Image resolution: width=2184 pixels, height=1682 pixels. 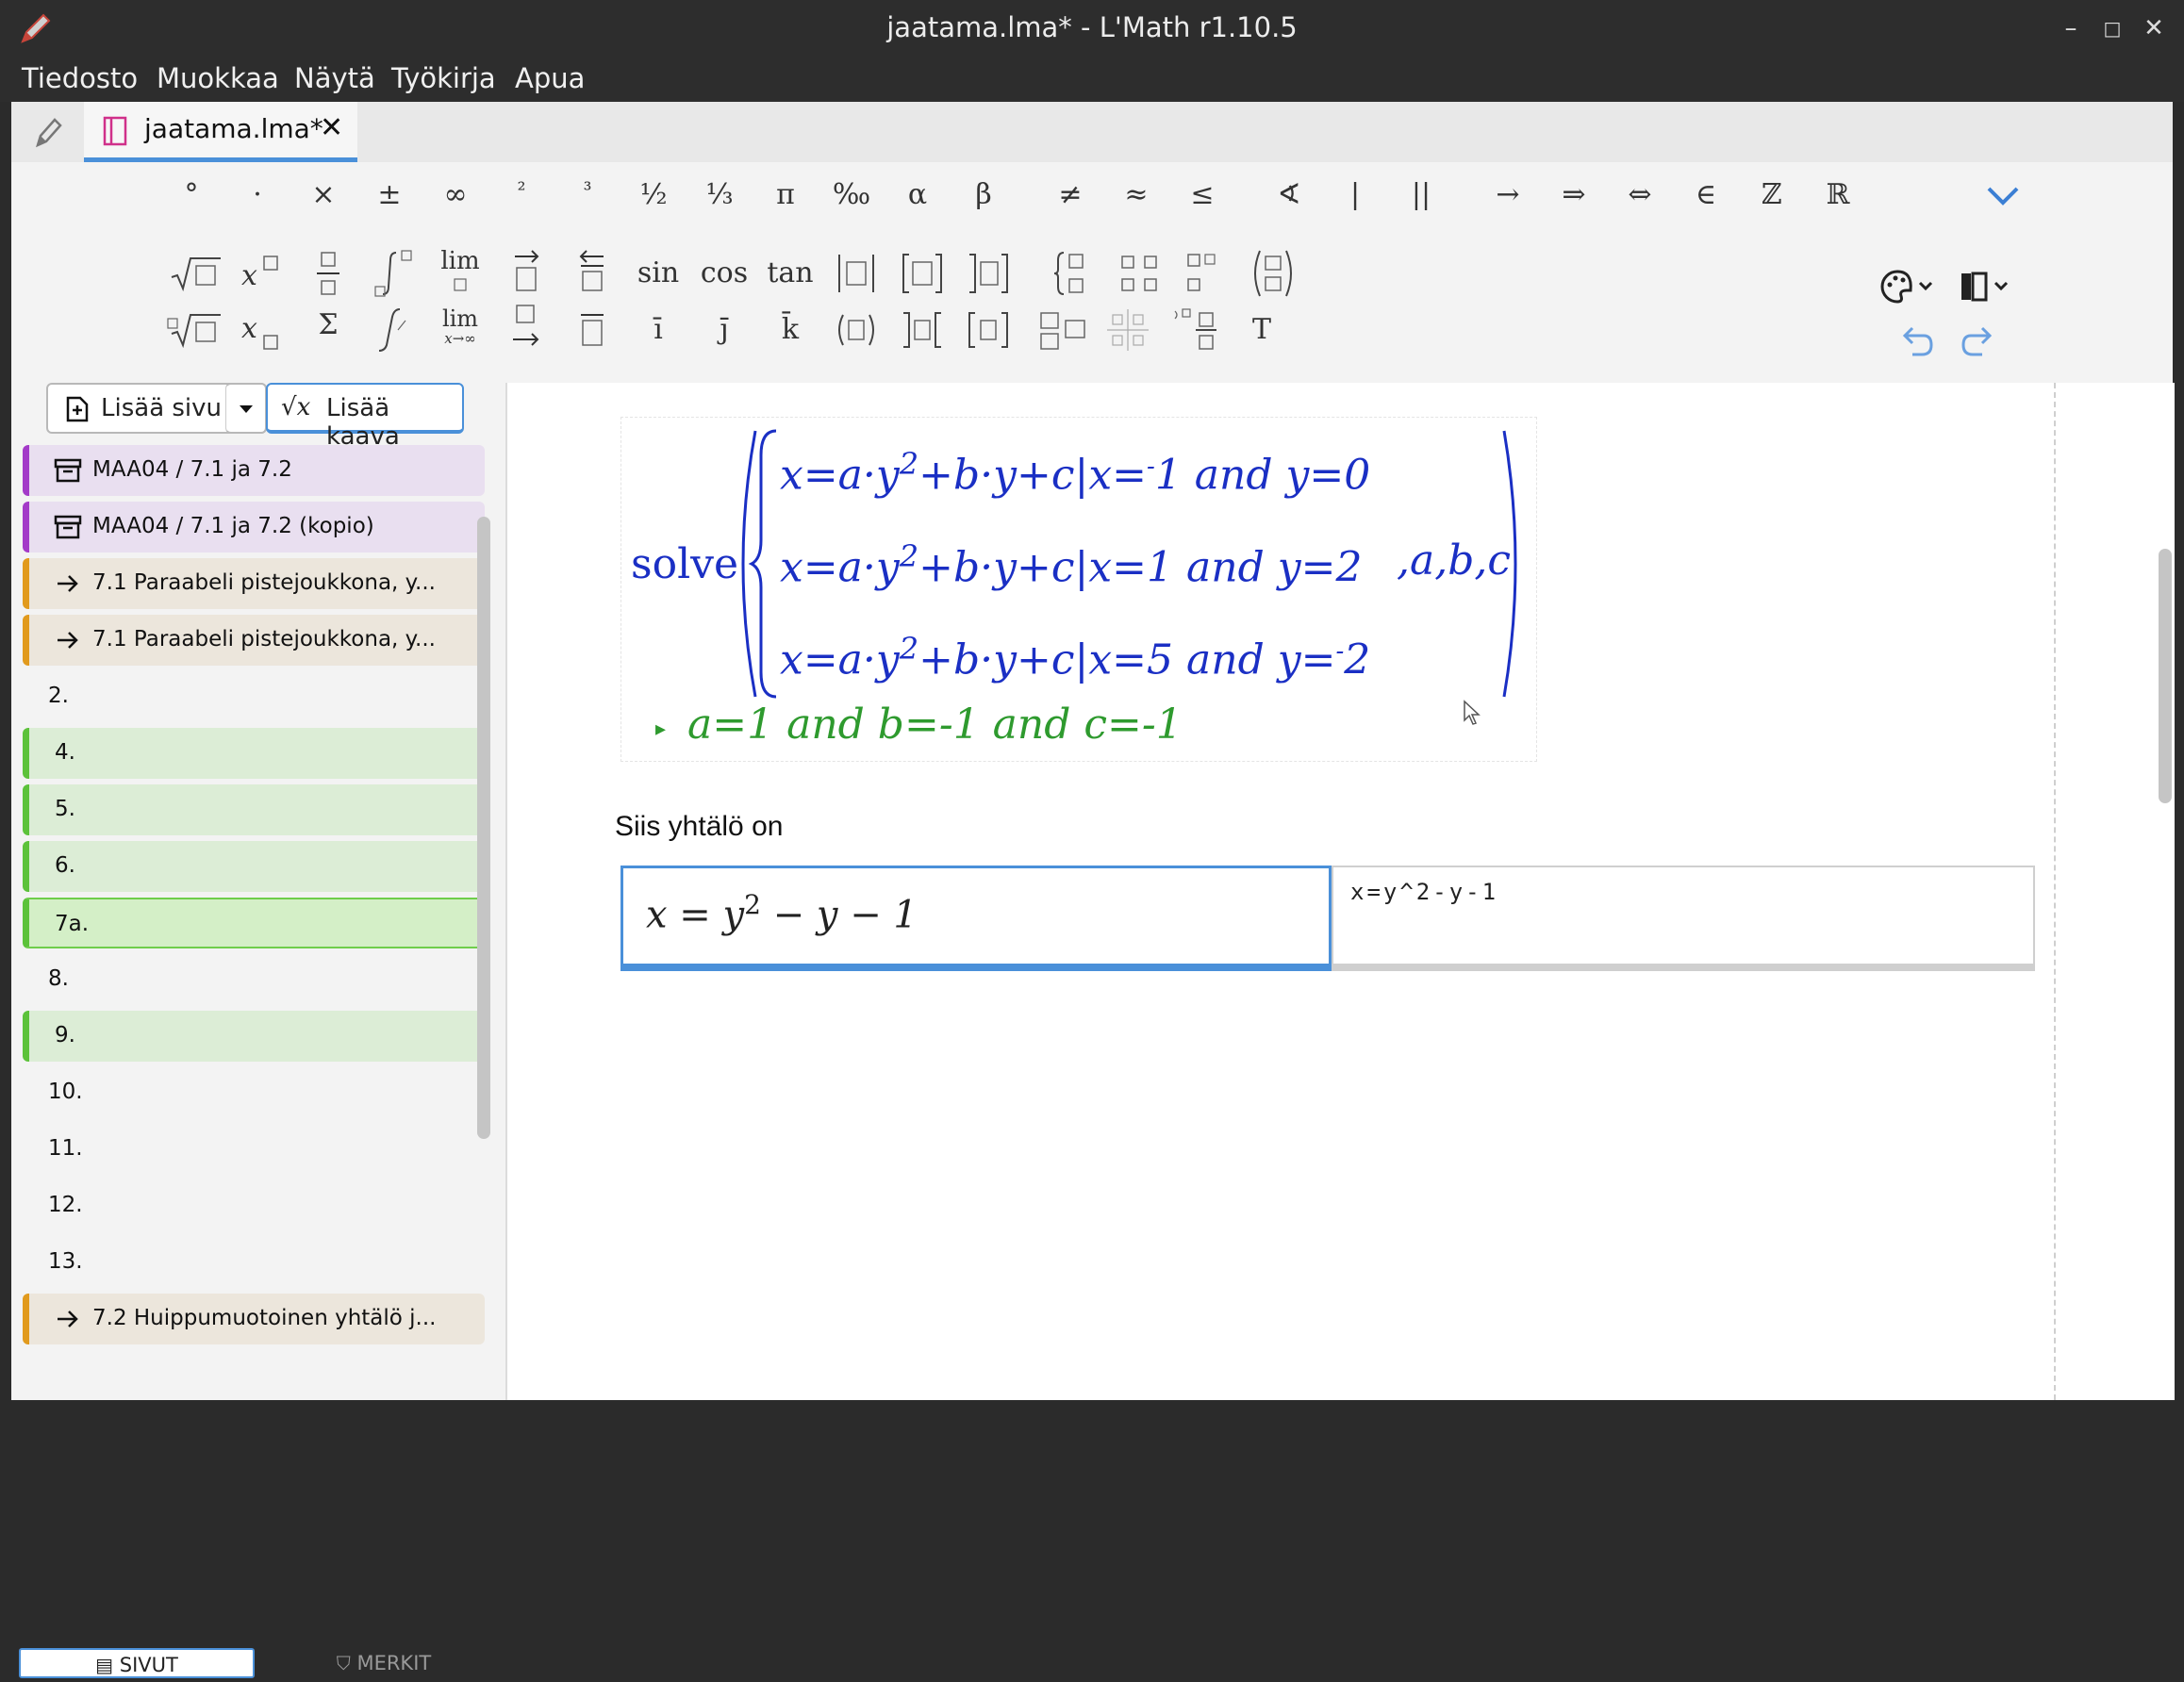 What do you see at coordinates (384, 1663) in the screenshot?
I see `tab-marks: ⛉ MERKIT` at bounding box center [384, 1663].